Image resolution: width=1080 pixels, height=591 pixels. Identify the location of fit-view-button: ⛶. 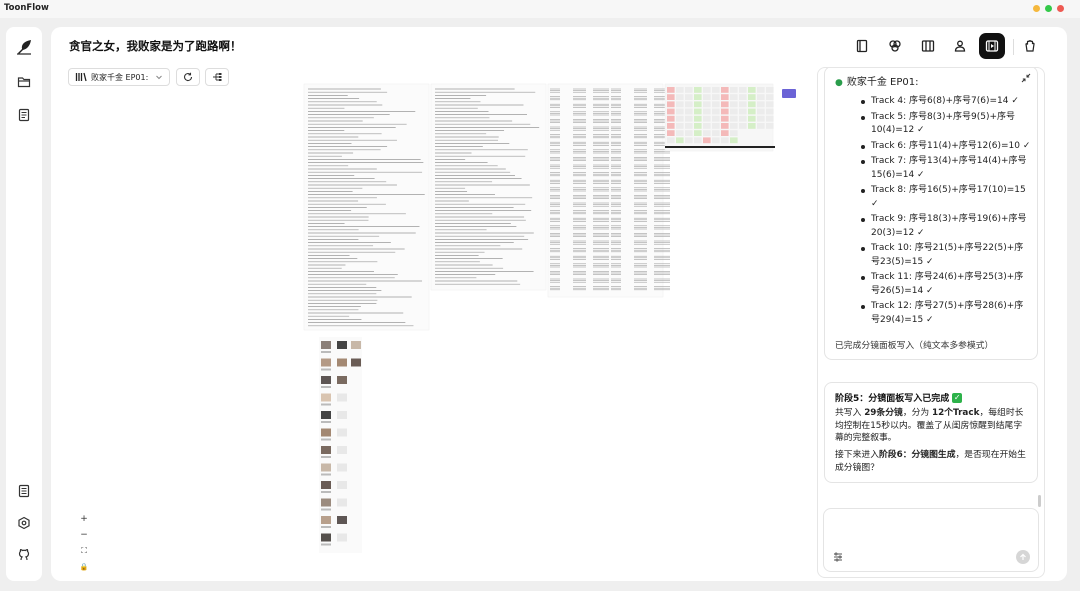
(84, 551).